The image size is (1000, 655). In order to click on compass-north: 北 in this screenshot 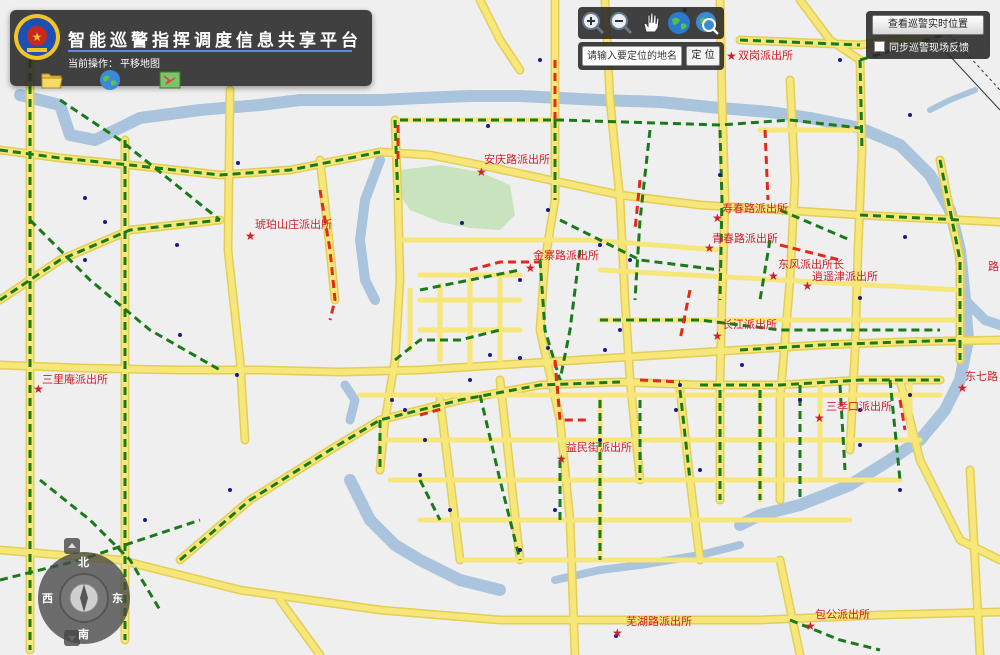, I will do `click(83, 562)`.